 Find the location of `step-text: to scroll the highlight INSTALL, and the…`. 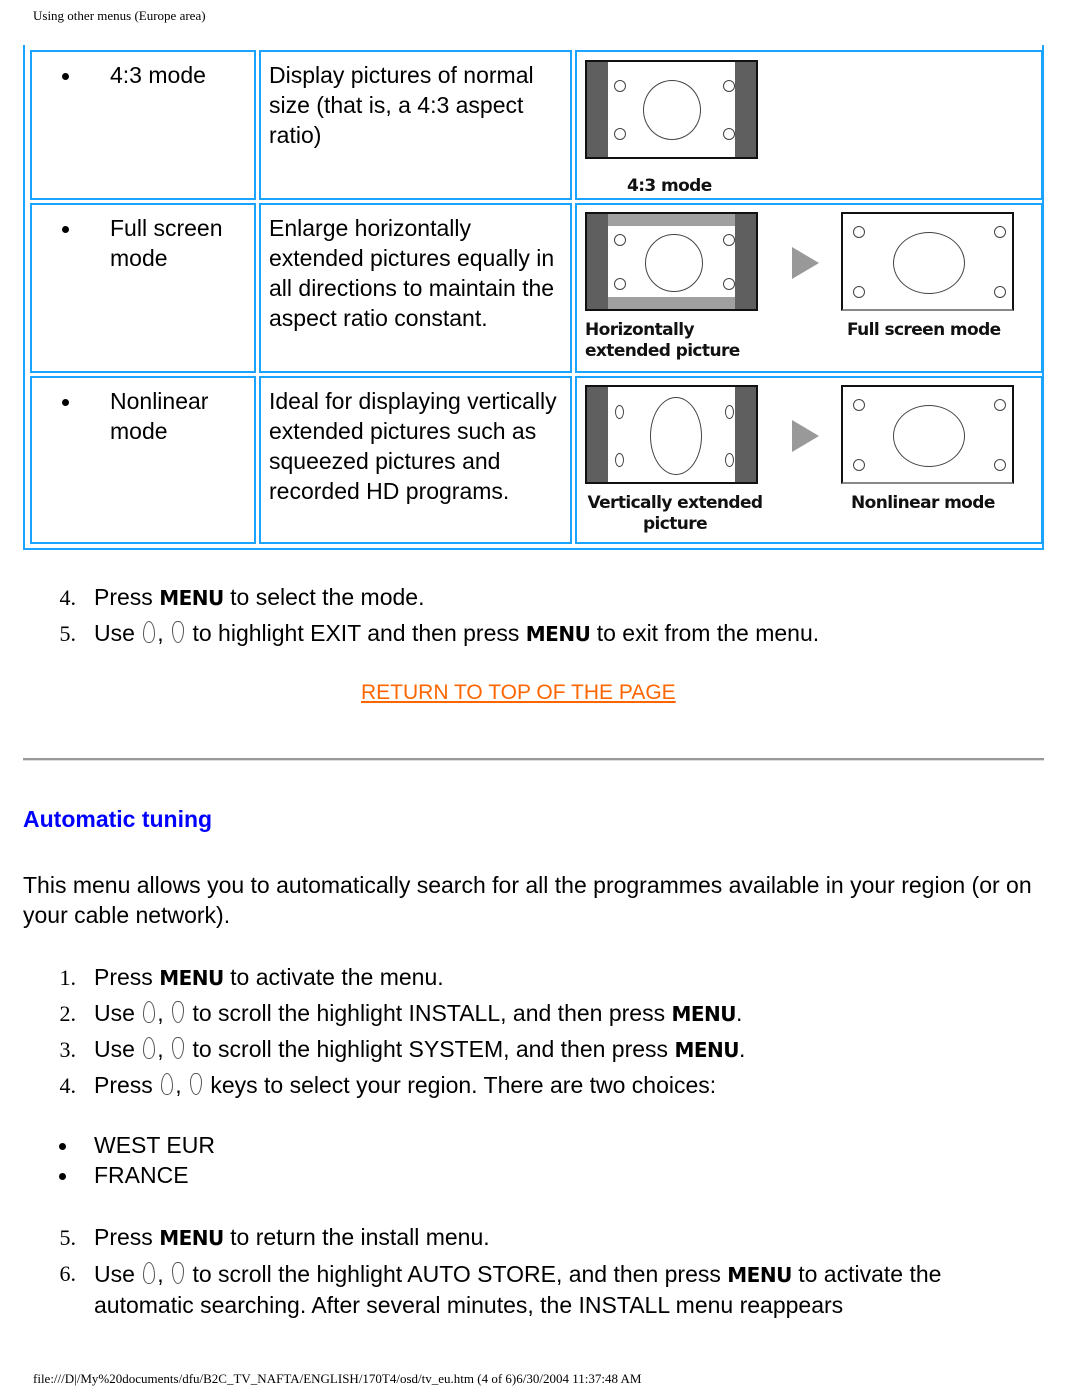

step-text: to scroll the highlight INSTALL, and the… is located at coordinates (429, 1013).